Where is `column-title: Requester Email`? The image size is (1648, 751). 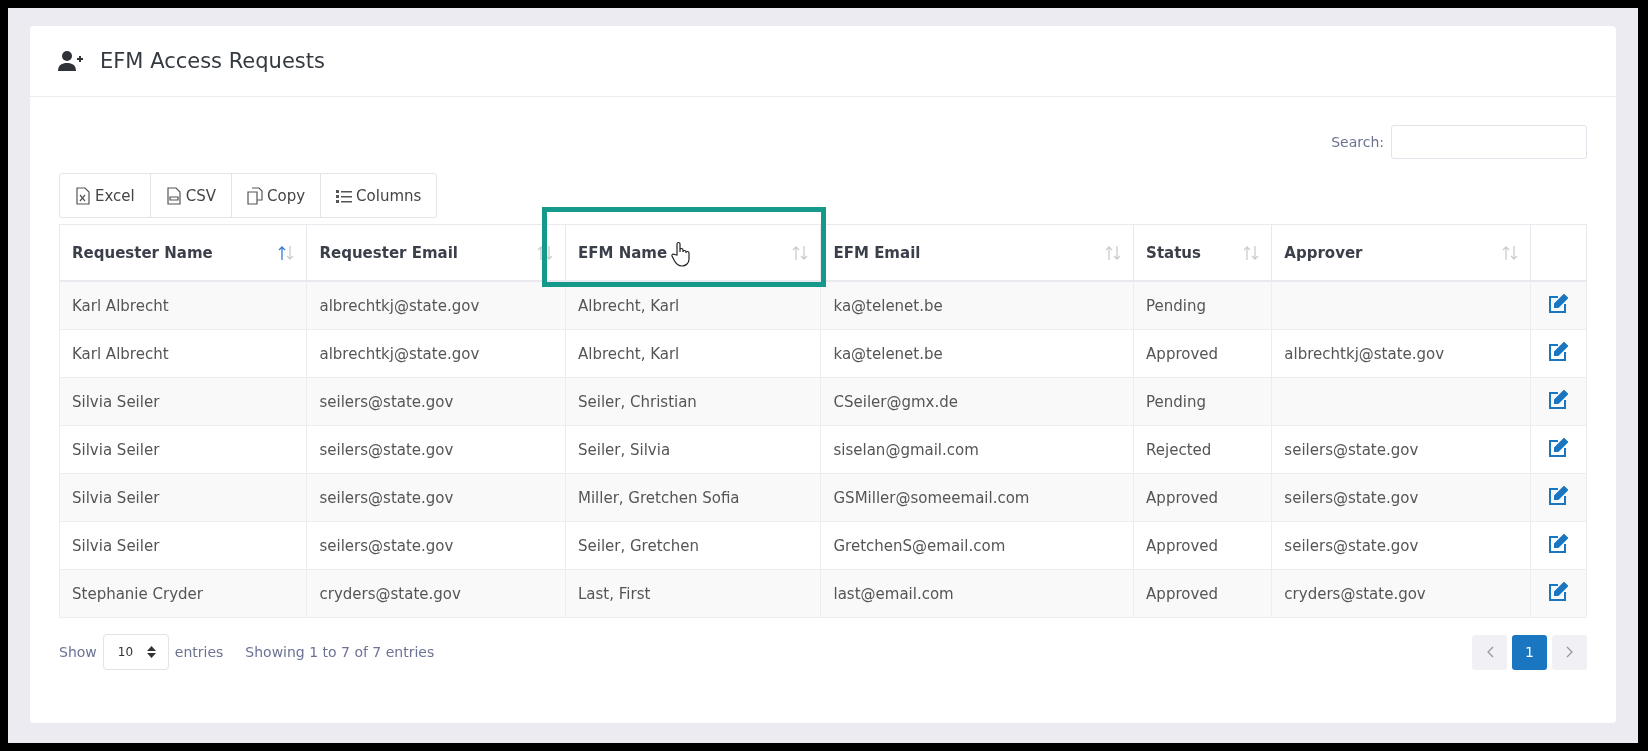
column-title: Requester Email is located at coordinates (388, 252).